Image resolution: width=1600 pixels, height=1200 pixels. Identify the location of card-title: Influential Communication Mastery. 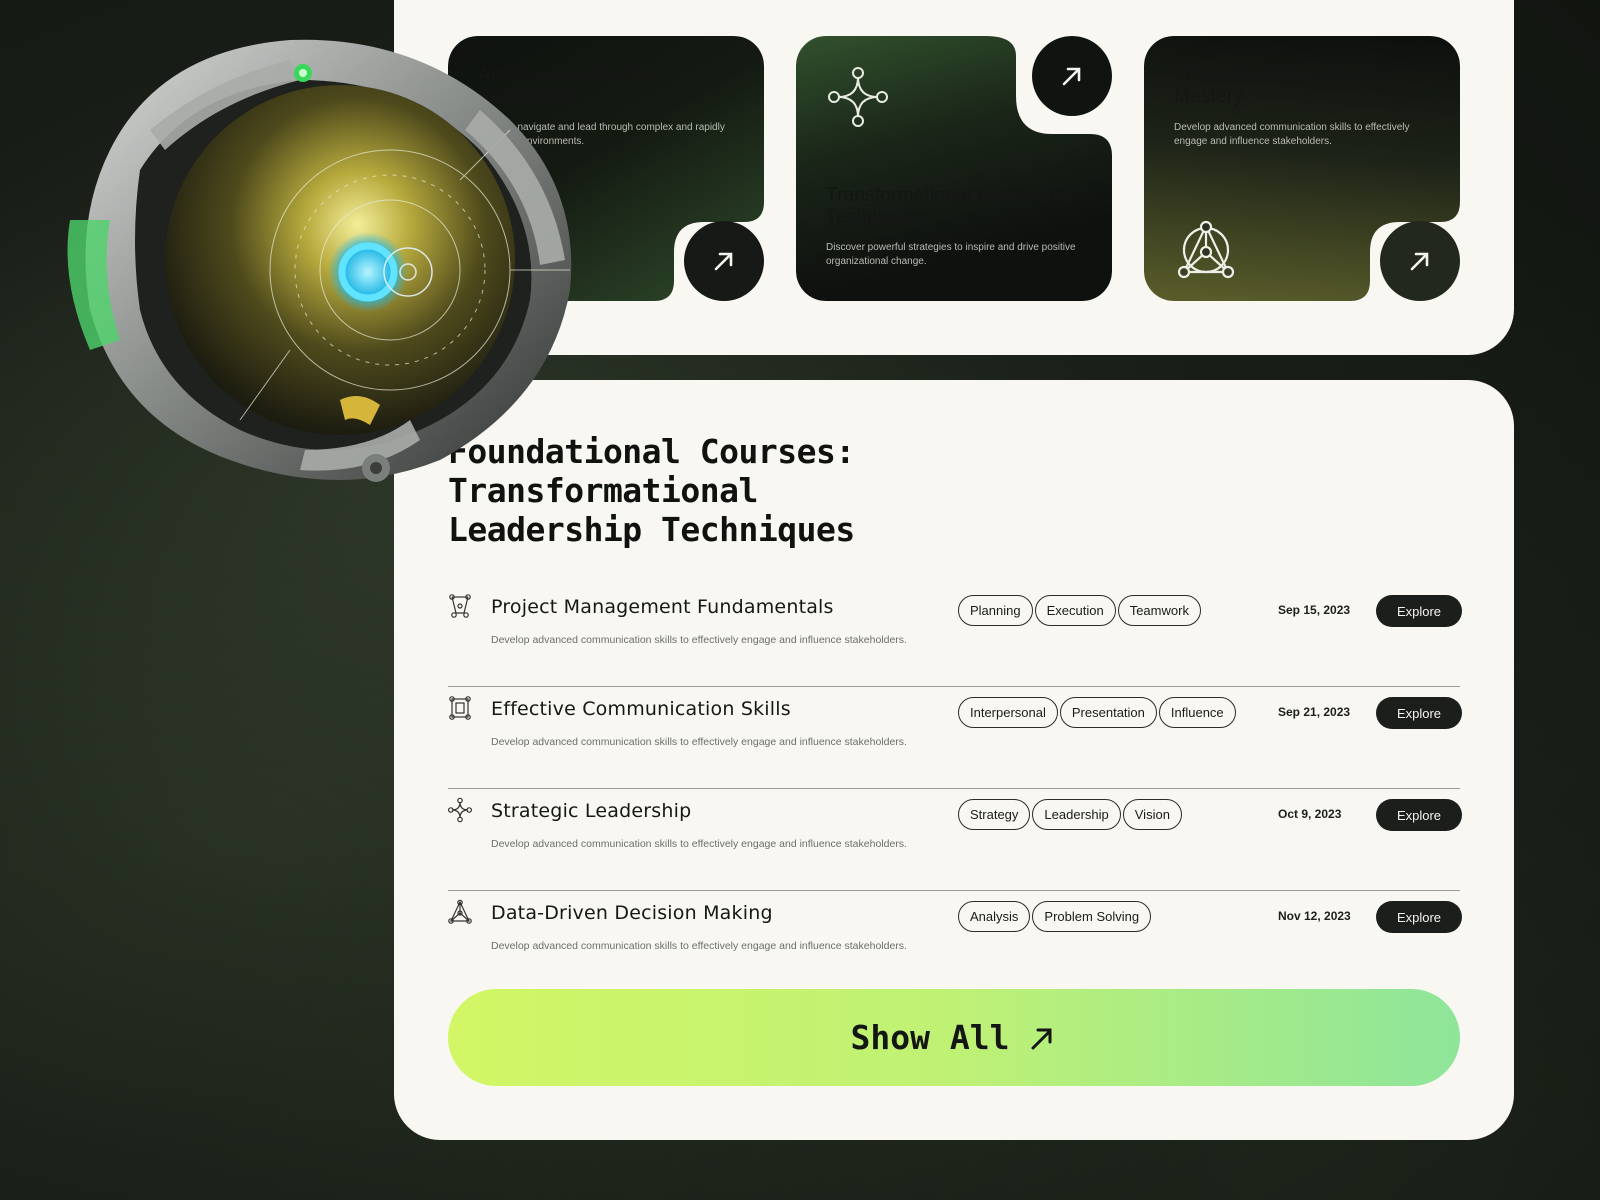
(1286, 86).